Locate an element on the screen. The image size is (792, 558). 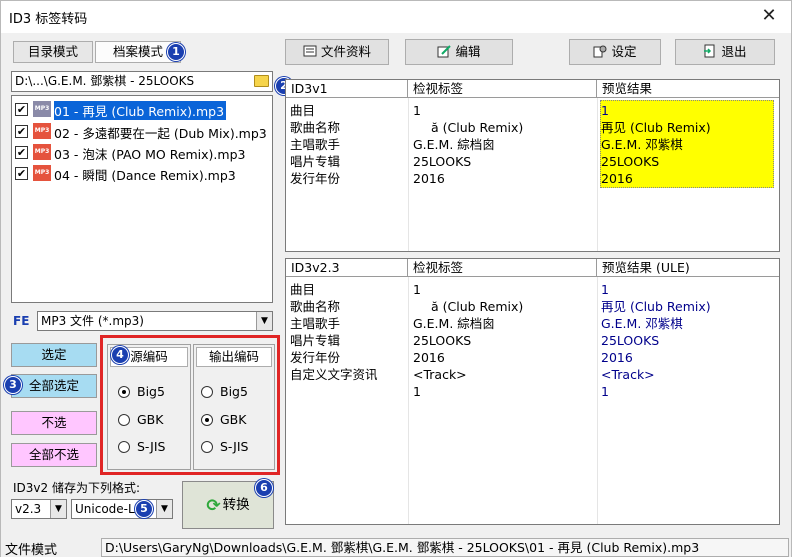
id3v2-encoding-select: Unicode-L ▼ is located at coordinates (122, 509).